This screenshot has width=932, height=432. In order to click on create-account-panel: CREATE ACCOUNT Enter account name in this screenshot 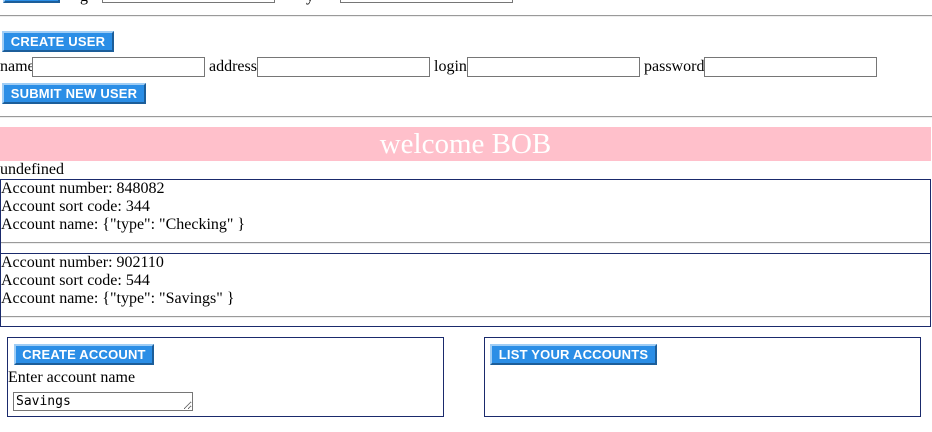, I will do `click(225, 377)`.